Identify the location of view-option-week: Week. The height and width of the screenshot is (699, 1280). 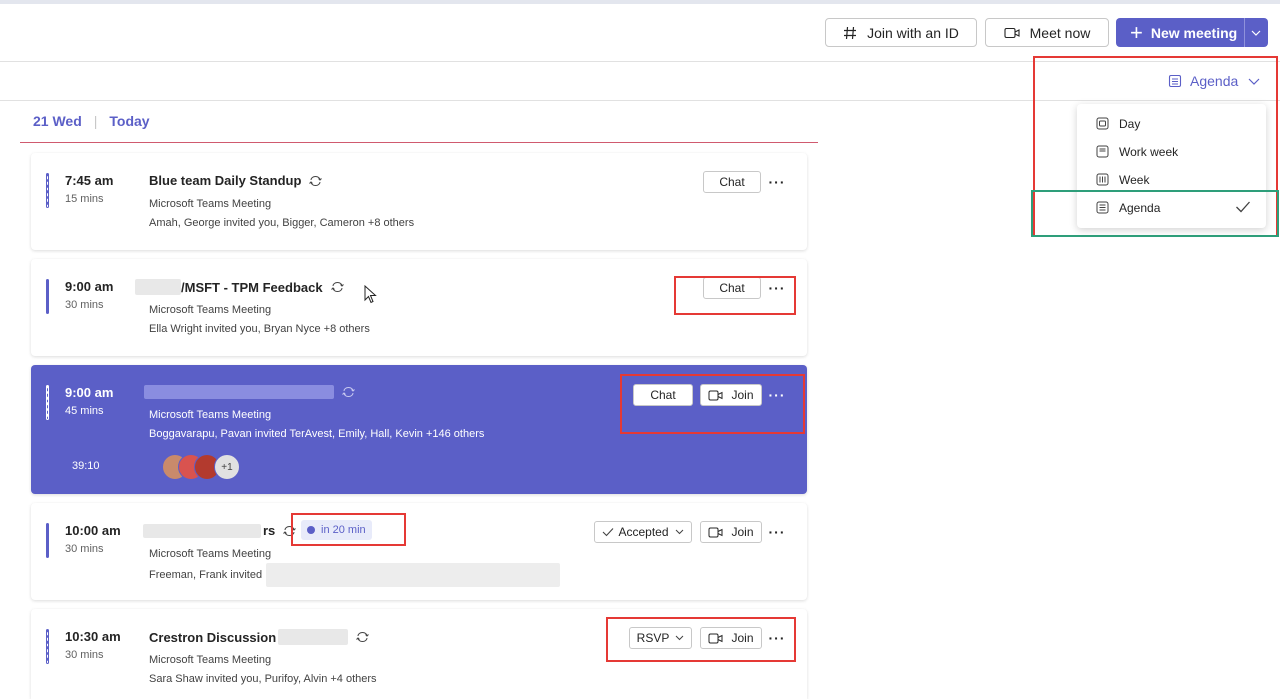
(1171, 180).